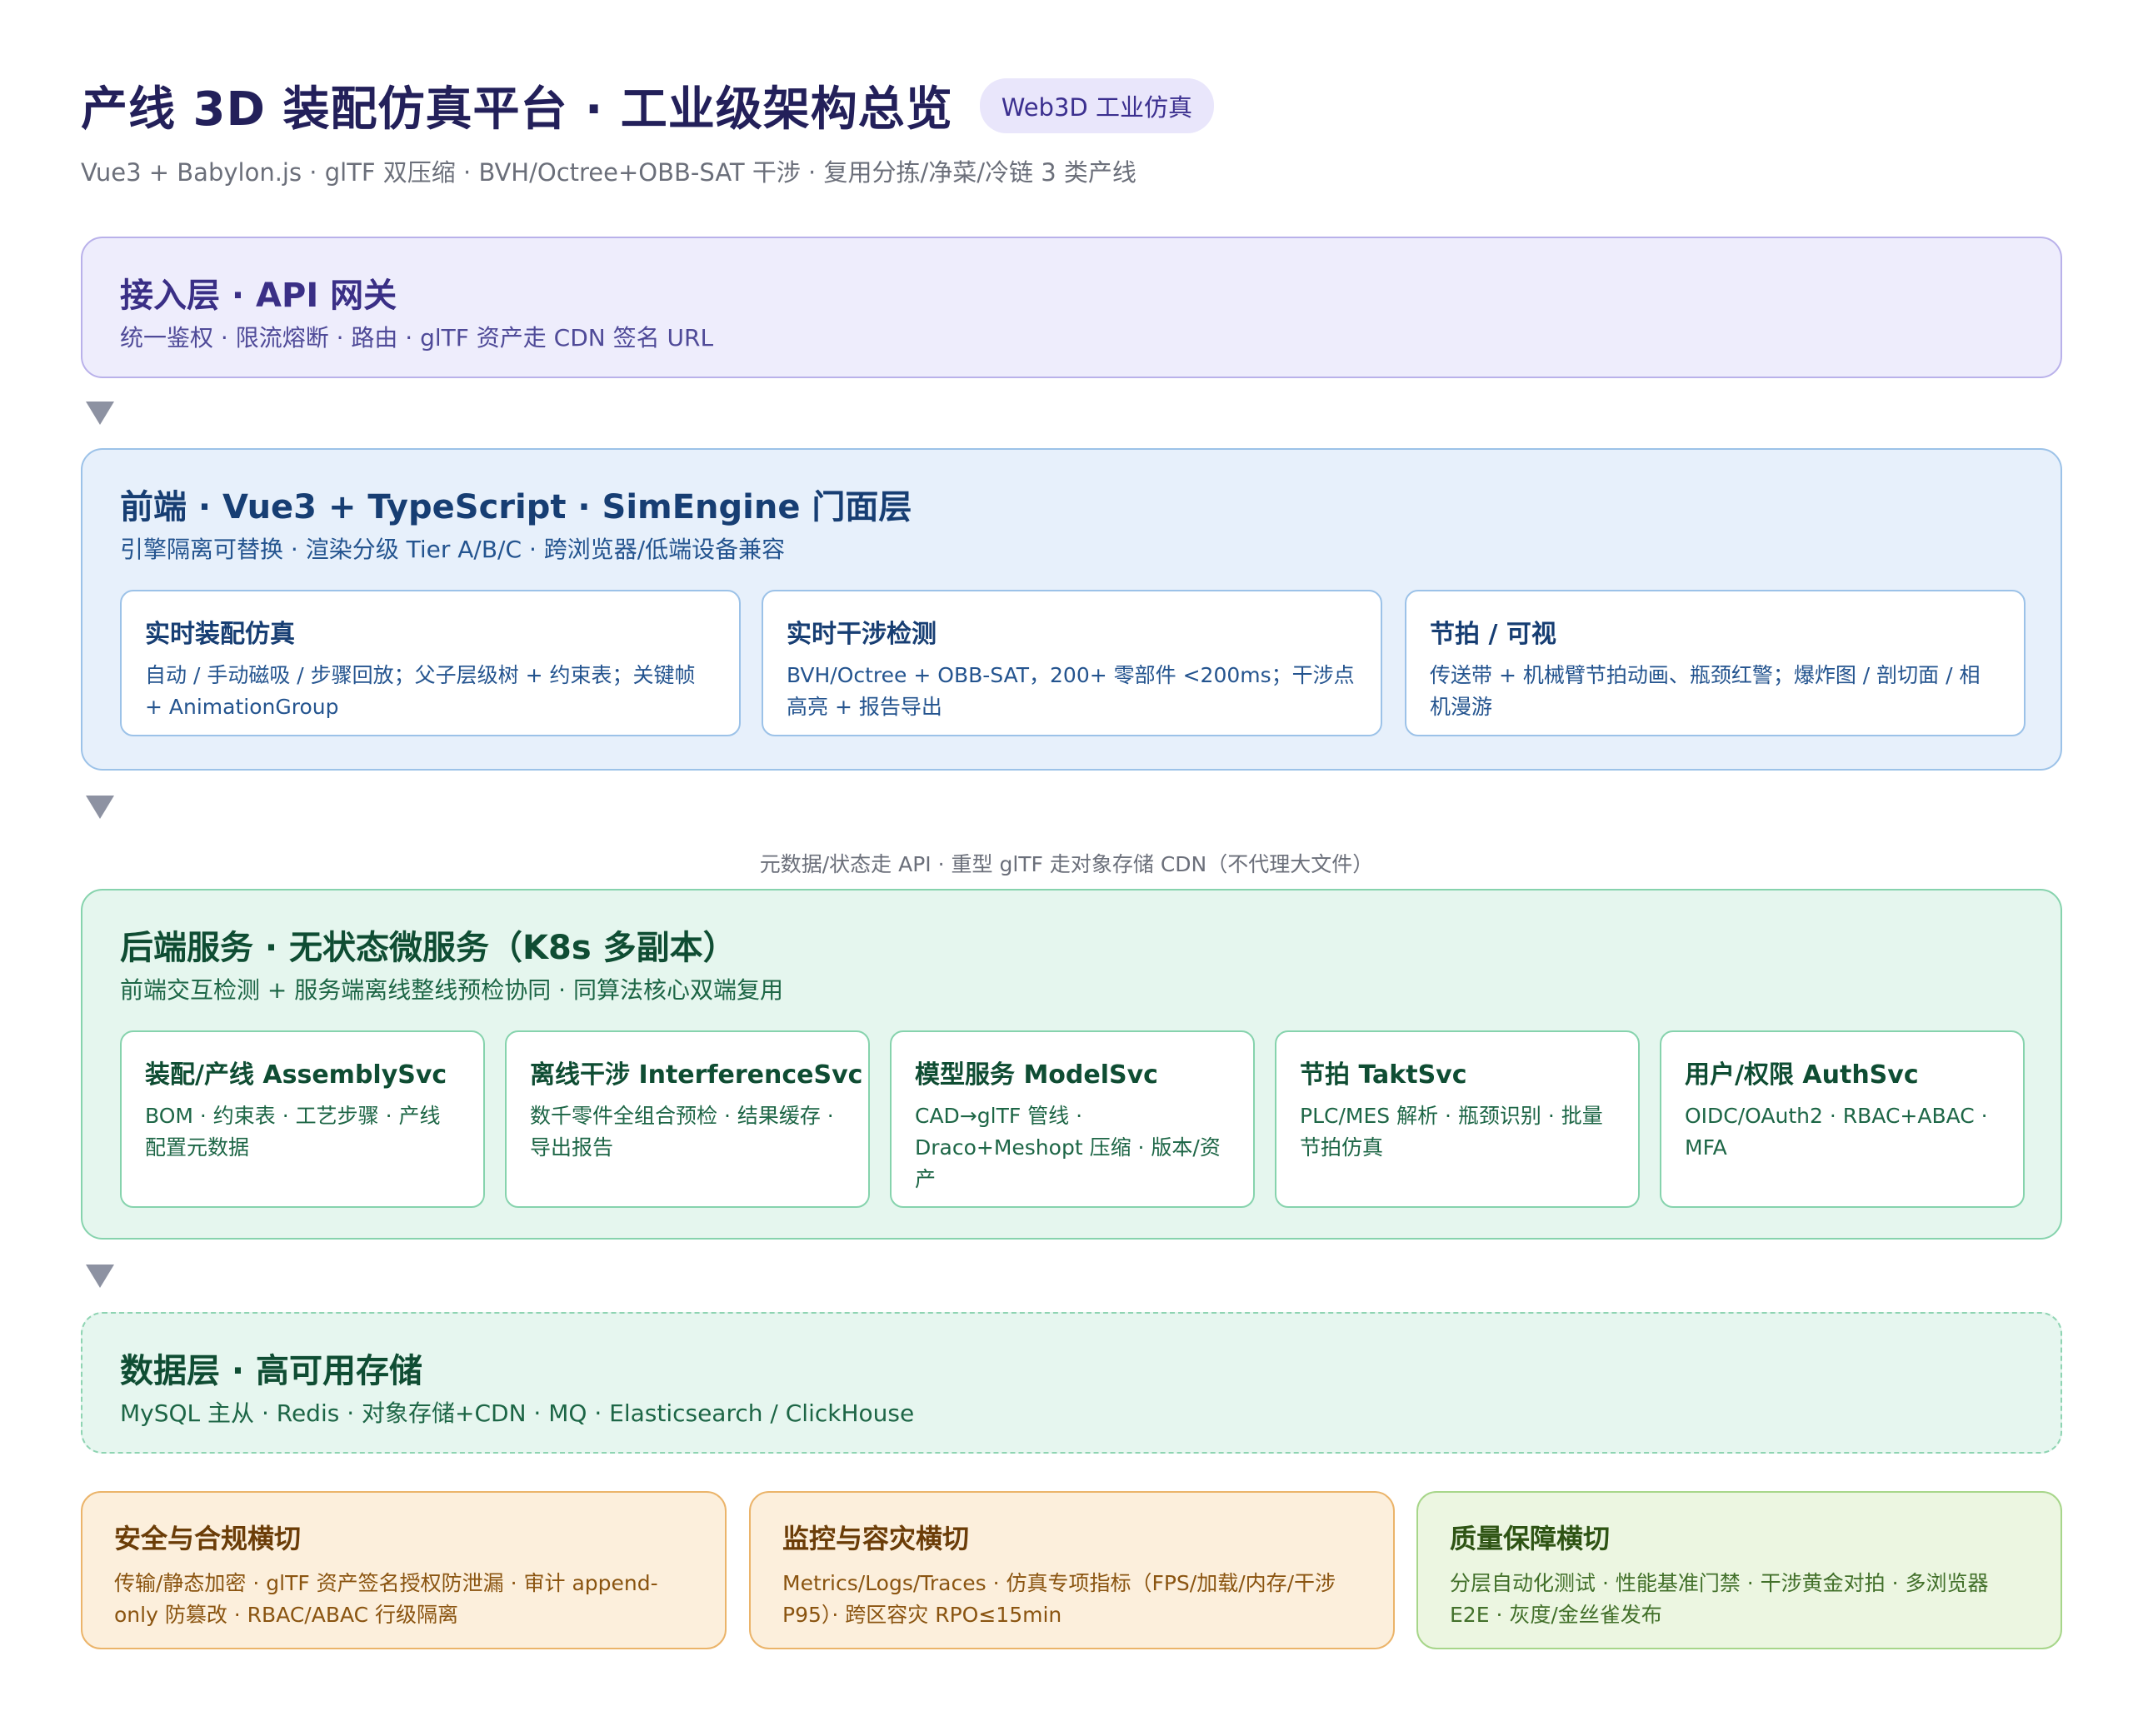 The height and width of the screenshot is (1736, 2133). Describe the element at coordinates (429, 948) in the screenshot. I see `backend-layer-title: 后端服务 · 无状态微服务（K8s 多副本）` at that location.